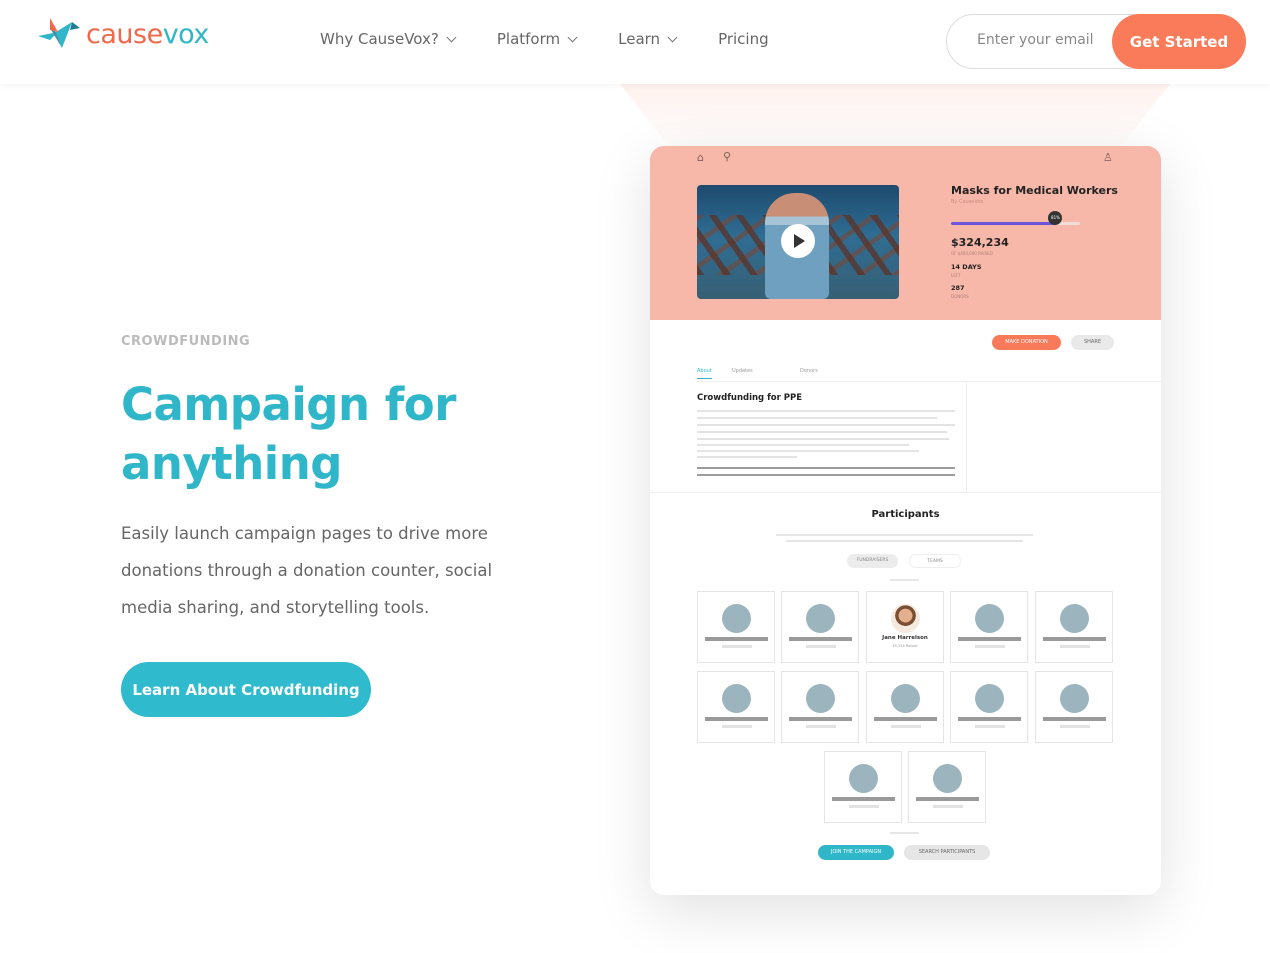 This screenshot has width=1270, height=953. I want to click on nav-platform: Platform, so click(537, 39).